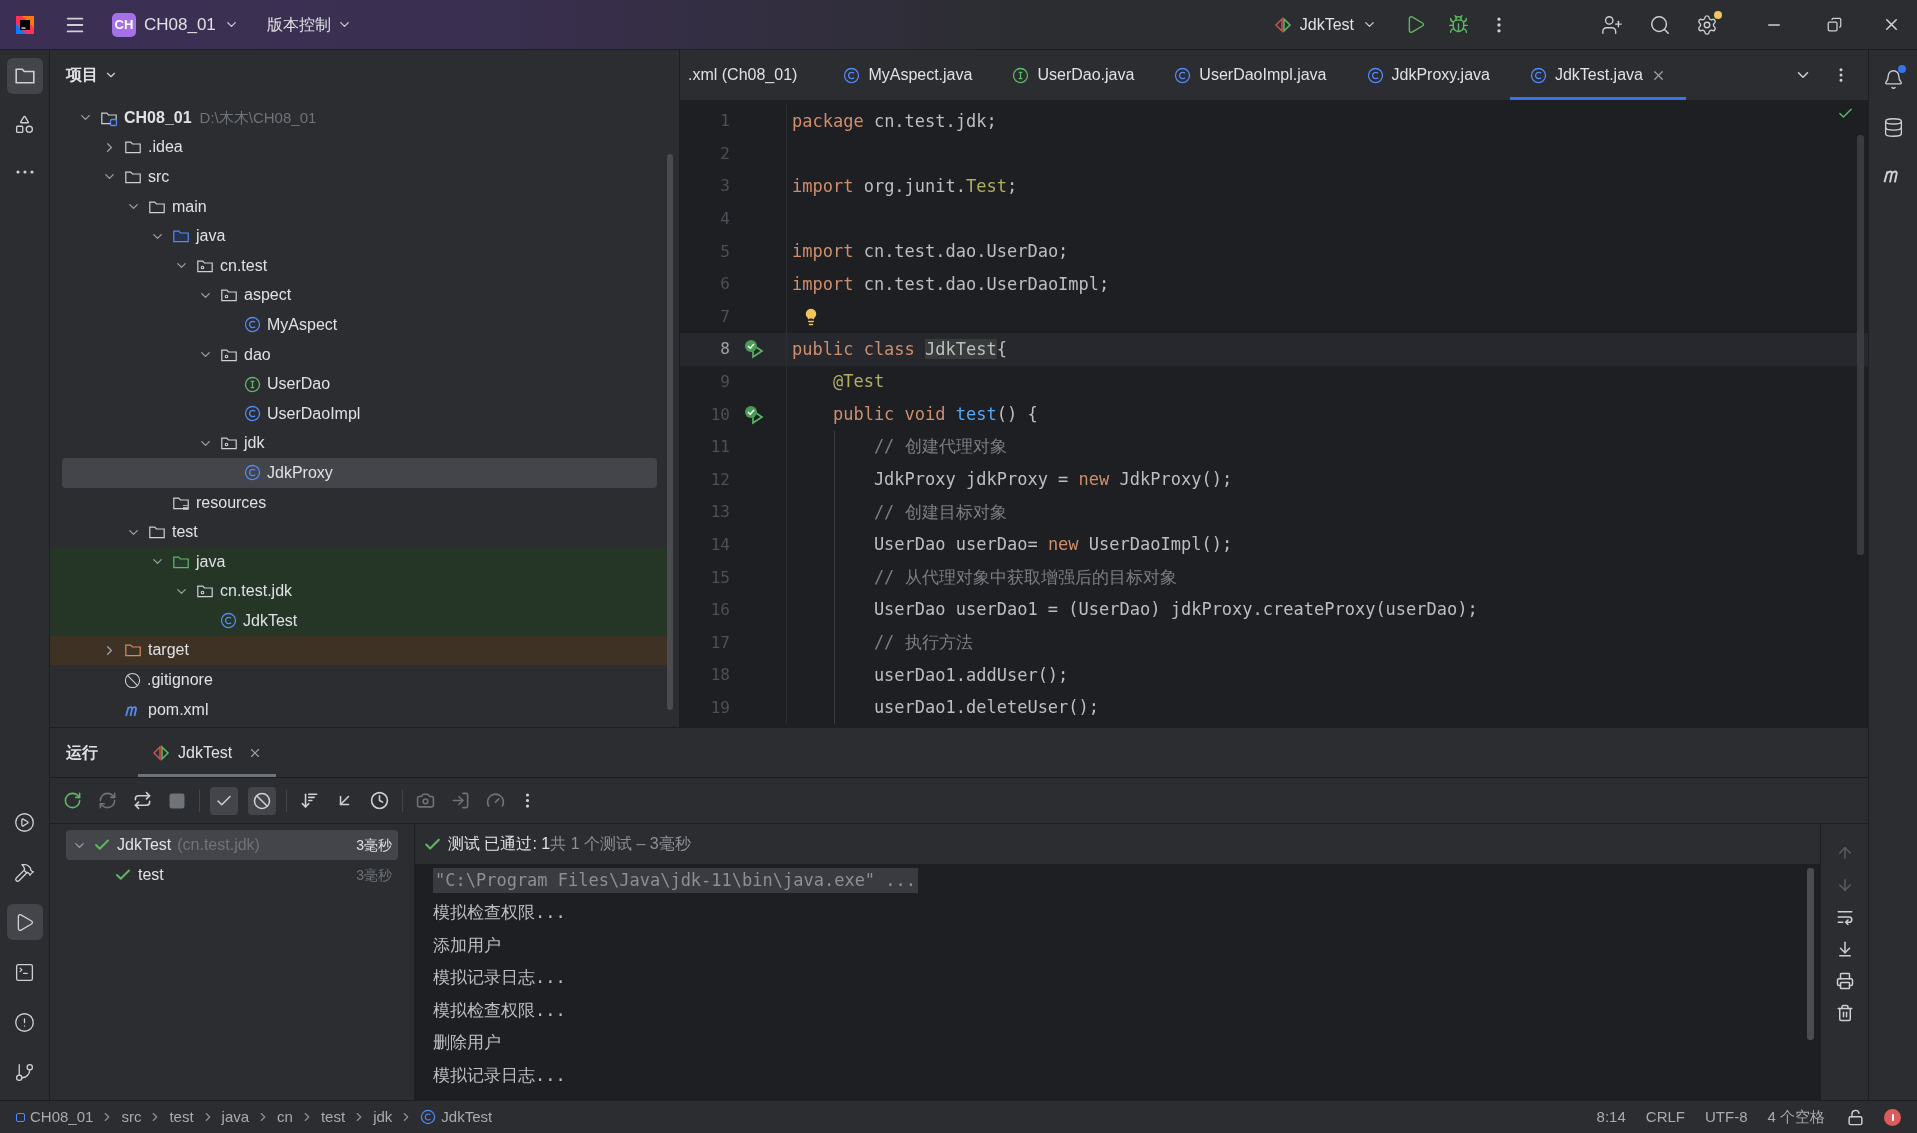 Image resolution: width=1917 pixels, height=1133 pixels. Describe the element at coordinates (131, 1117) in the screenshot. I see `breadcrumb: src` at that location.